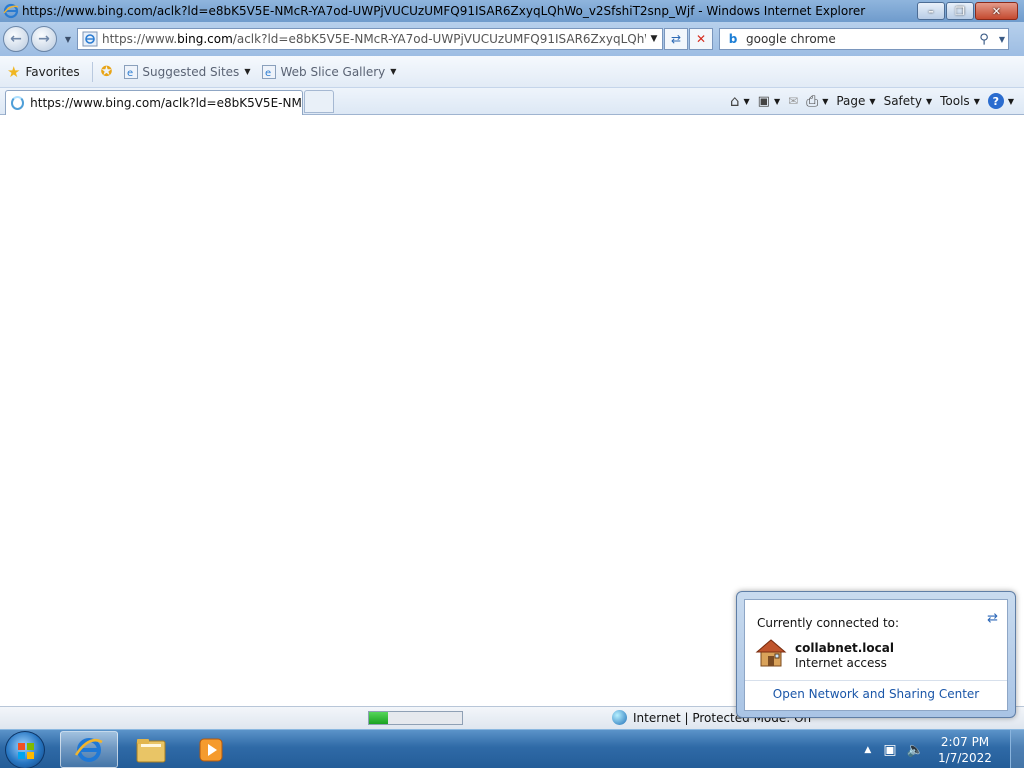 This screenshot has height=768, width=1024. I want to click on show-desktop-button, so click(1017, 749).